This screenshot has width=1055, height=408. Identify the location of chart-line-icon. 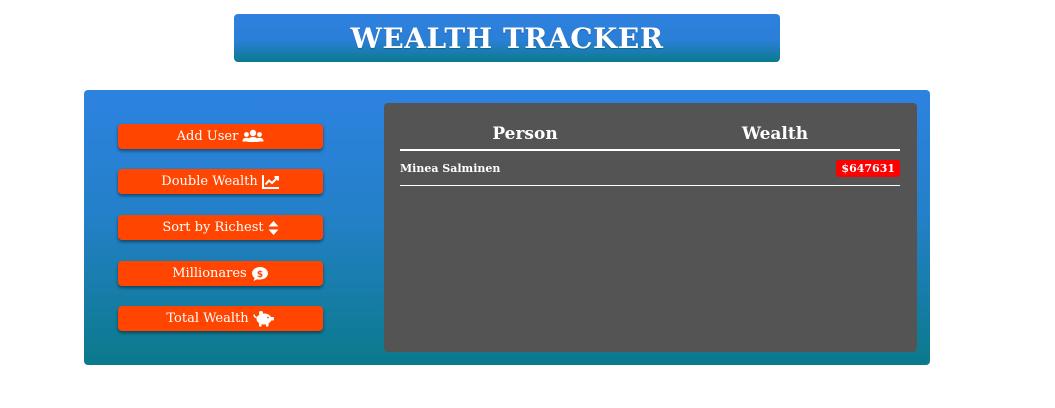
(270, 181).